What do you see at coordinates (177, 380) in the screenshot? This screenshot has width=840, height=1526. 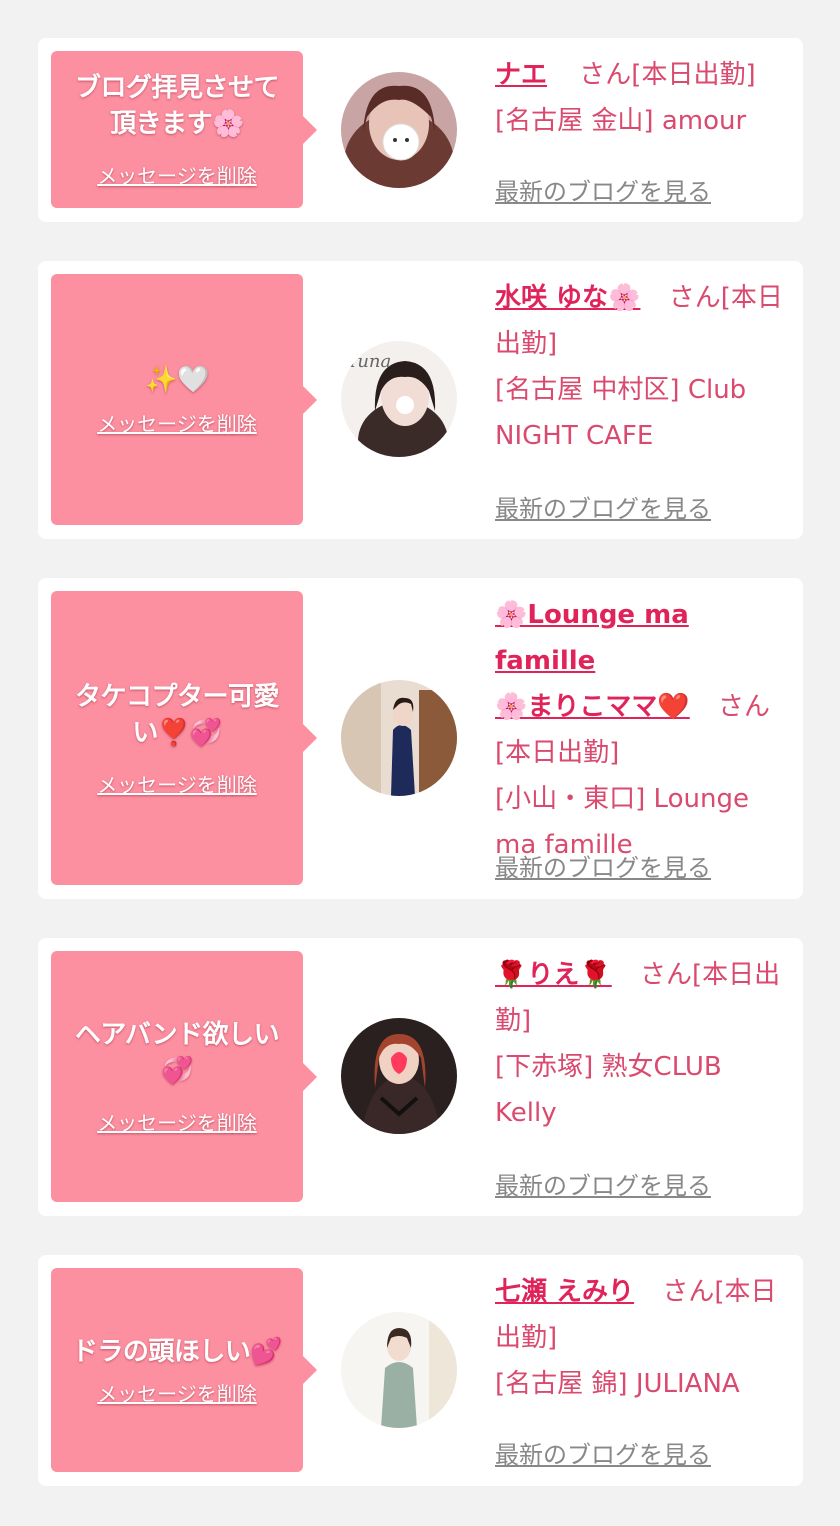 I see `message-text-line: ✨🤍` at bounding box center [177, 380].